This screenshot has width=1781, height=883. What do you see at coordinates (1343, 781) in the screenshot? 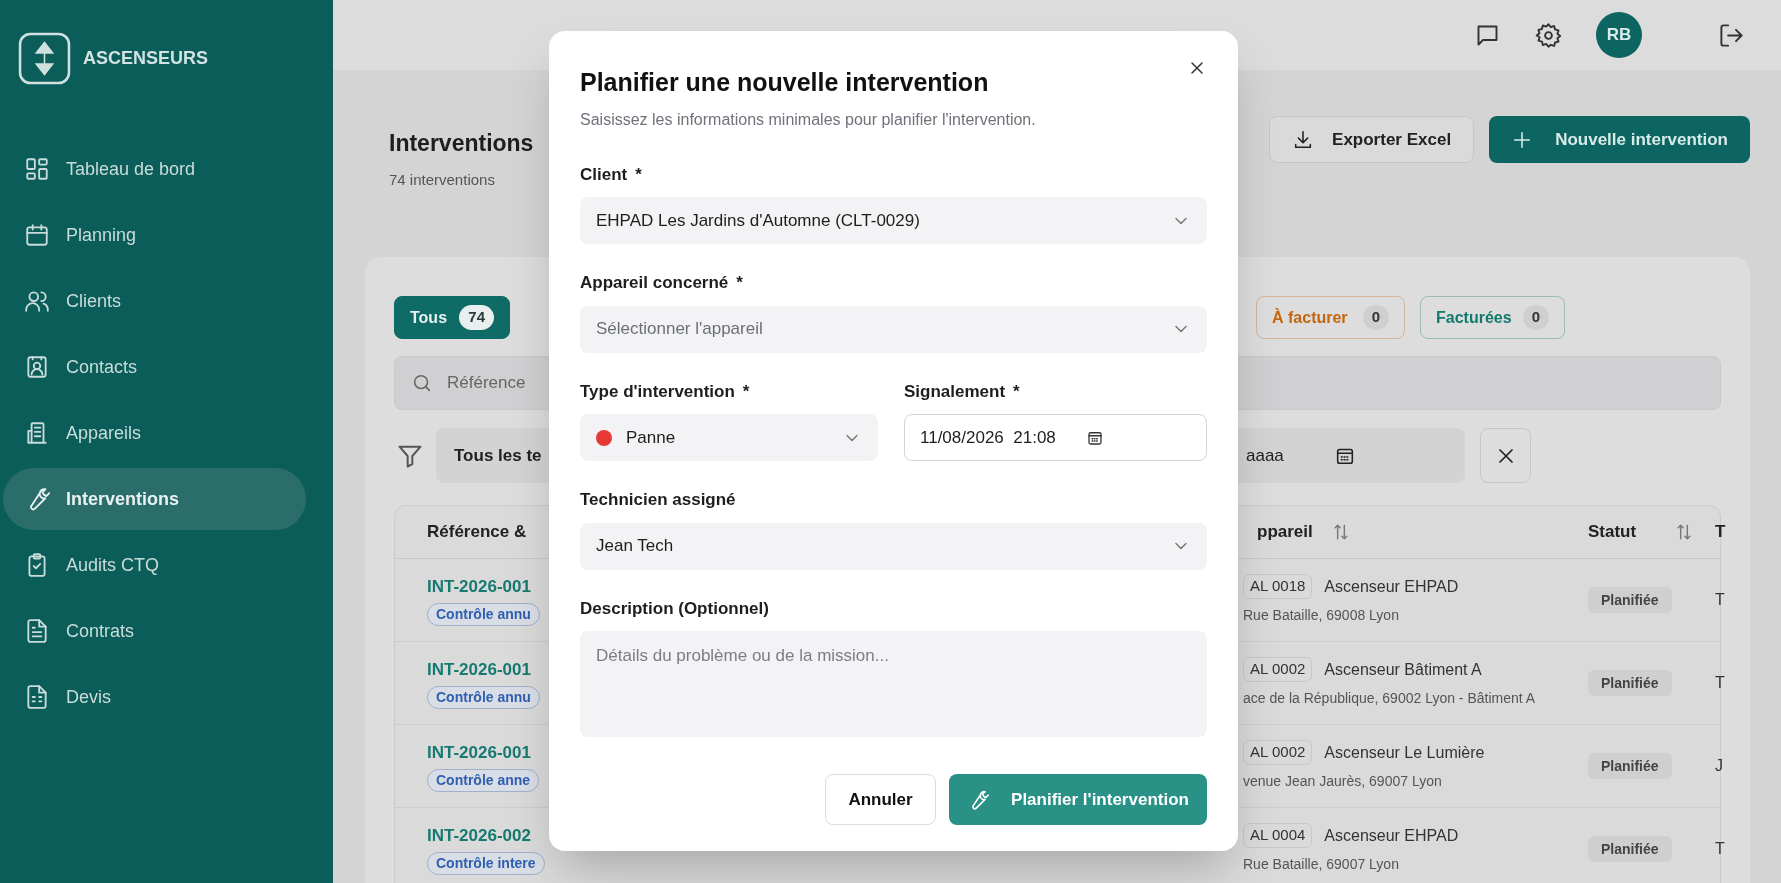
I see `device-address: venue Jean Jaurès, 69007 Lyon` at bounding box center [1343, 781].